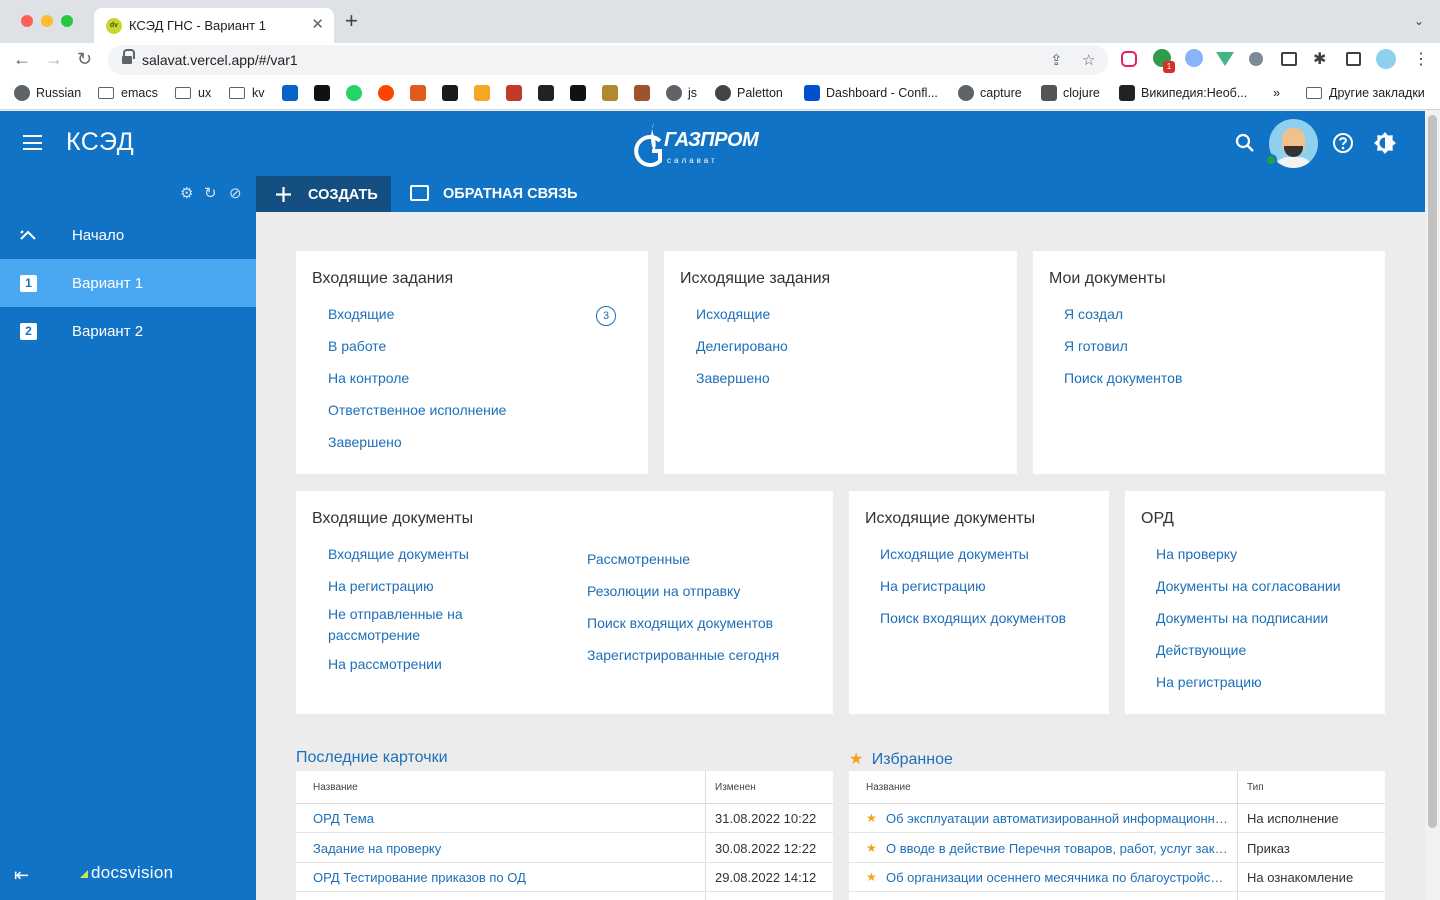 The image size is (1440, 900). What do you see at coordinates (235, 193) in the screenshot?
I see `unpin-icon: ⊘` at bounding box center [235, 193].